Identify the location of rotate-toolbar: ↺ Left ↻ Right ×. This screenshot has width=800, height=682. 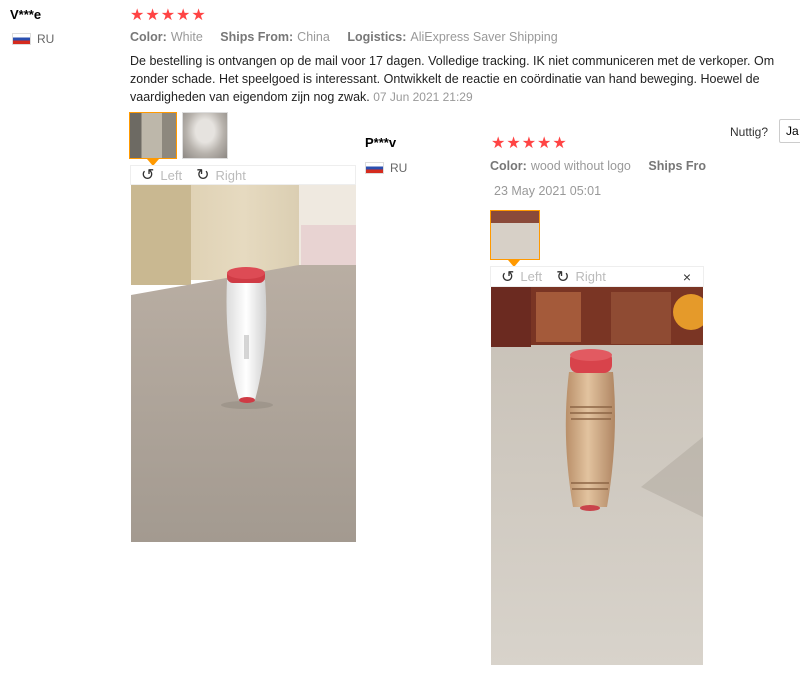
(597, 276).